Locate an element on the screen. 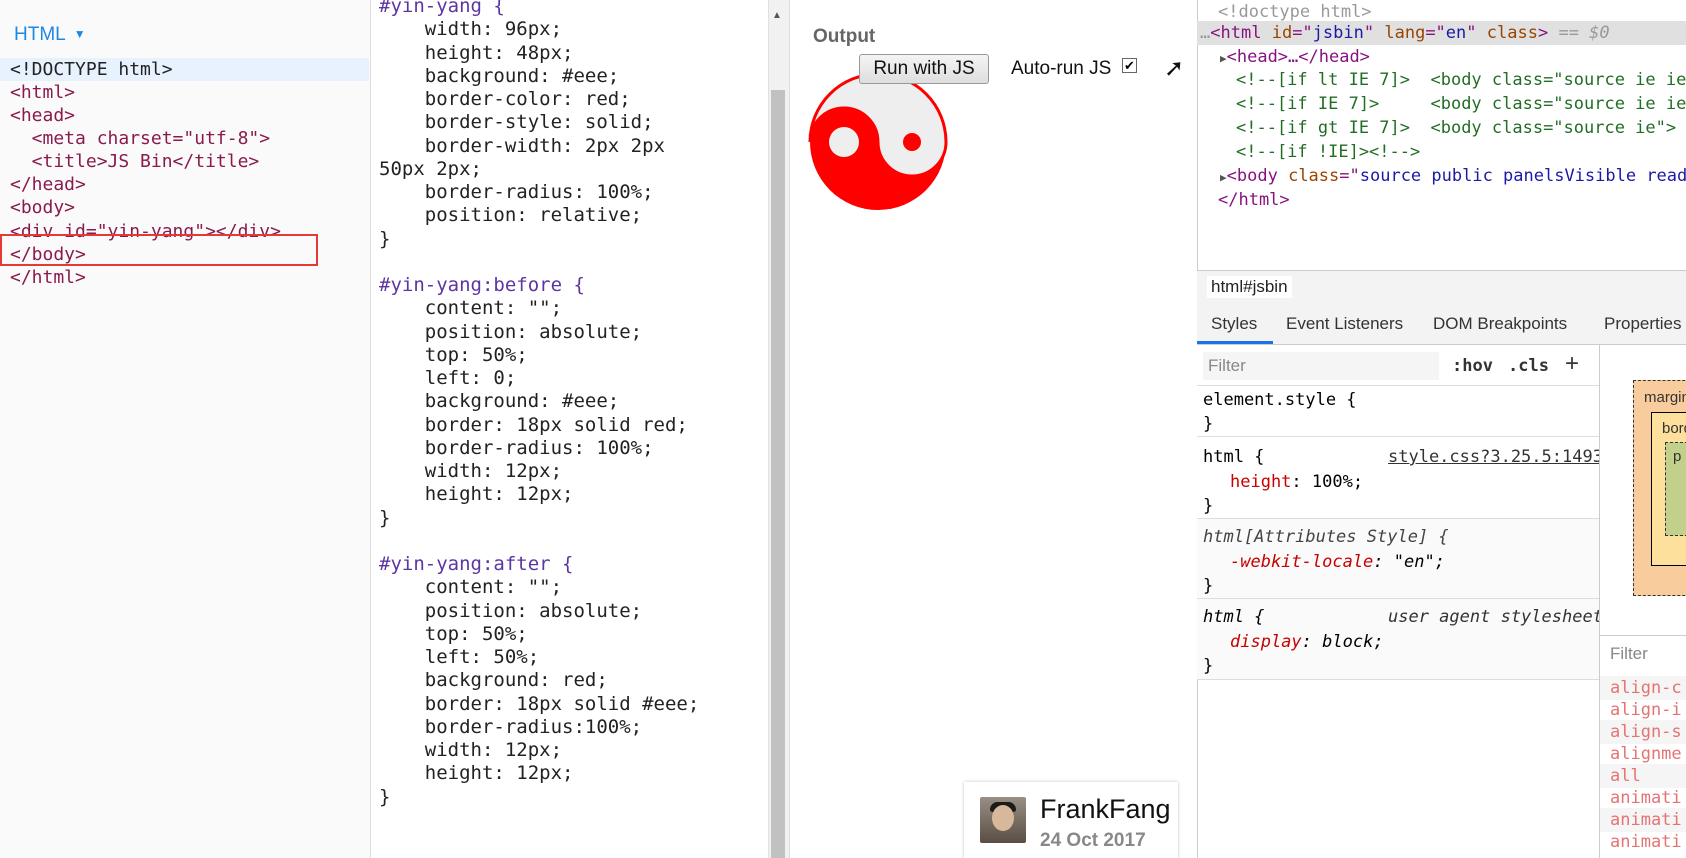  code-text: <html> is located at coordinates (43, 92).